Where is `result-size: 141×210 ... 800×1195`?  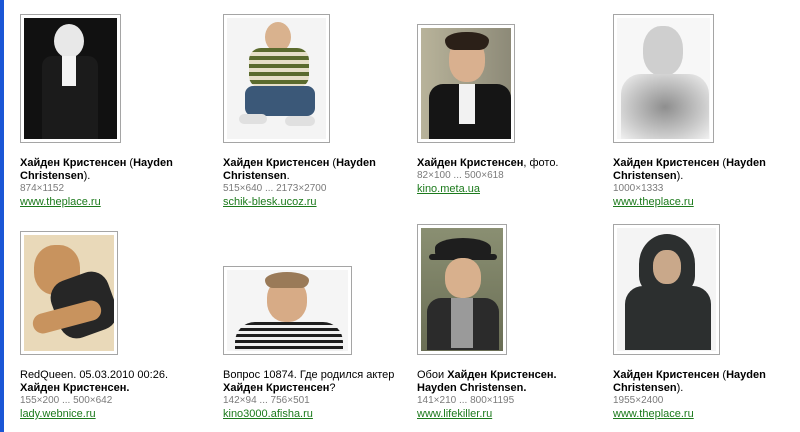
result-size: 141×210 ... 800×1195 is located at coordinates (466, 400).